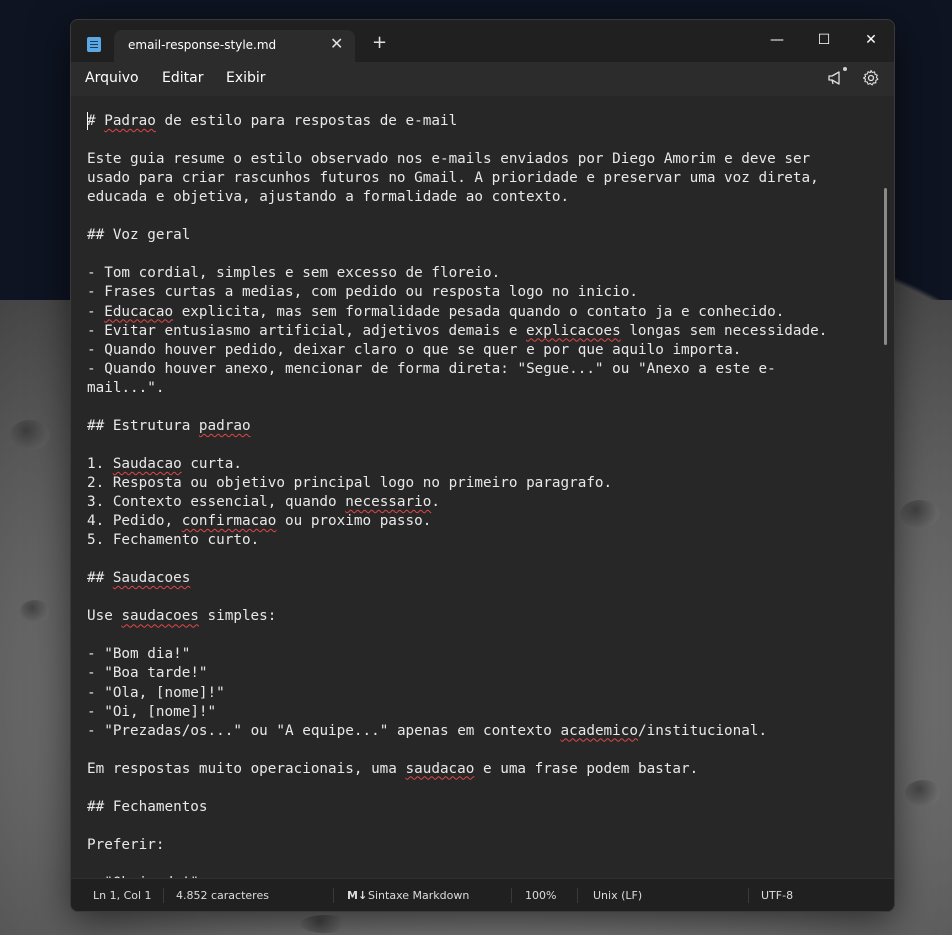 The height and width of the screenshot is (935, 952). I want to click on line-ending: Unix (LF), so click(617, 895).